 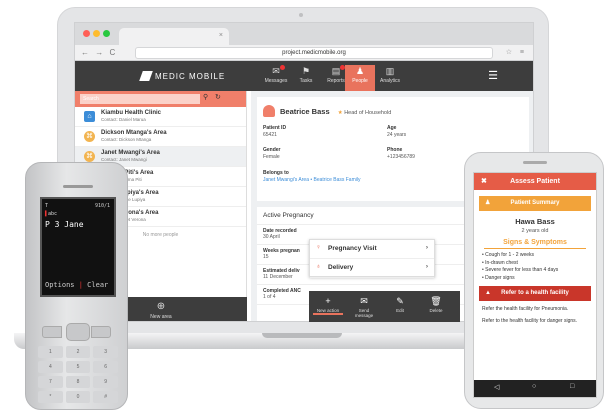 What do you see at coordinates (372, 268) in the screenshot?
I see `menu-item-delivery: ♁ Delivery ›` at bounding box center [372, 268].